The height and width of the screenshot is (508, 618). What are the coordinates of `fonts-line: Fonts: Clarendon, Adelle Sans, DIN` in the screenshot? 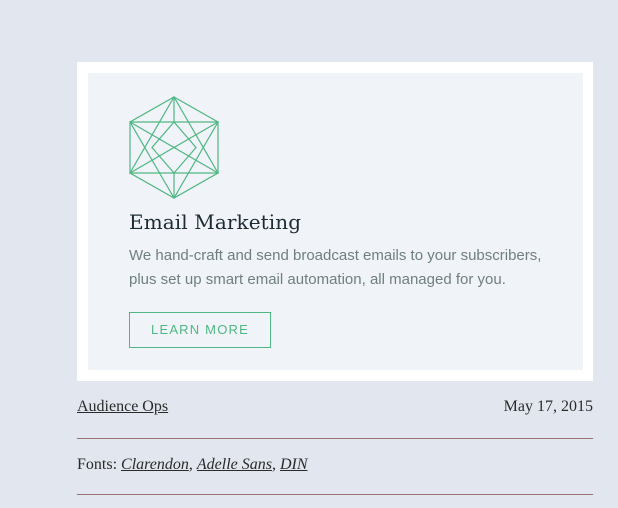 It's located at (192, 465).